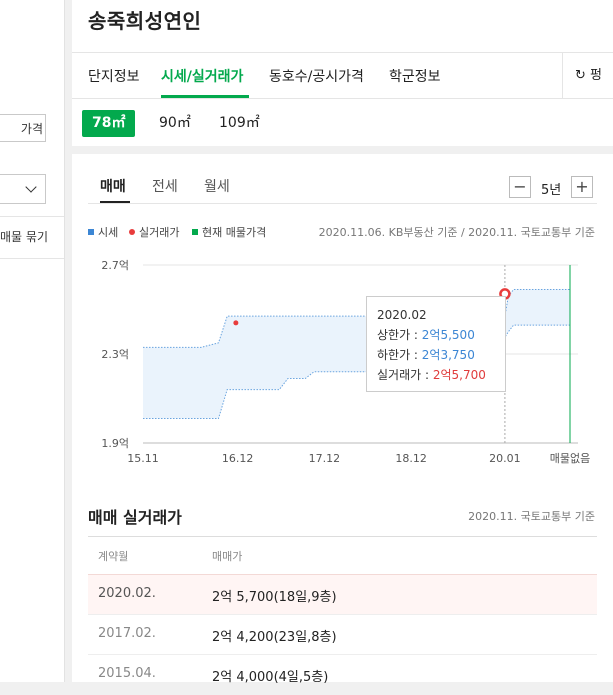 This screenshot has width=613, height=695. I want to click on transactions-table-header: 계약월 매매가, so click(342, 555).